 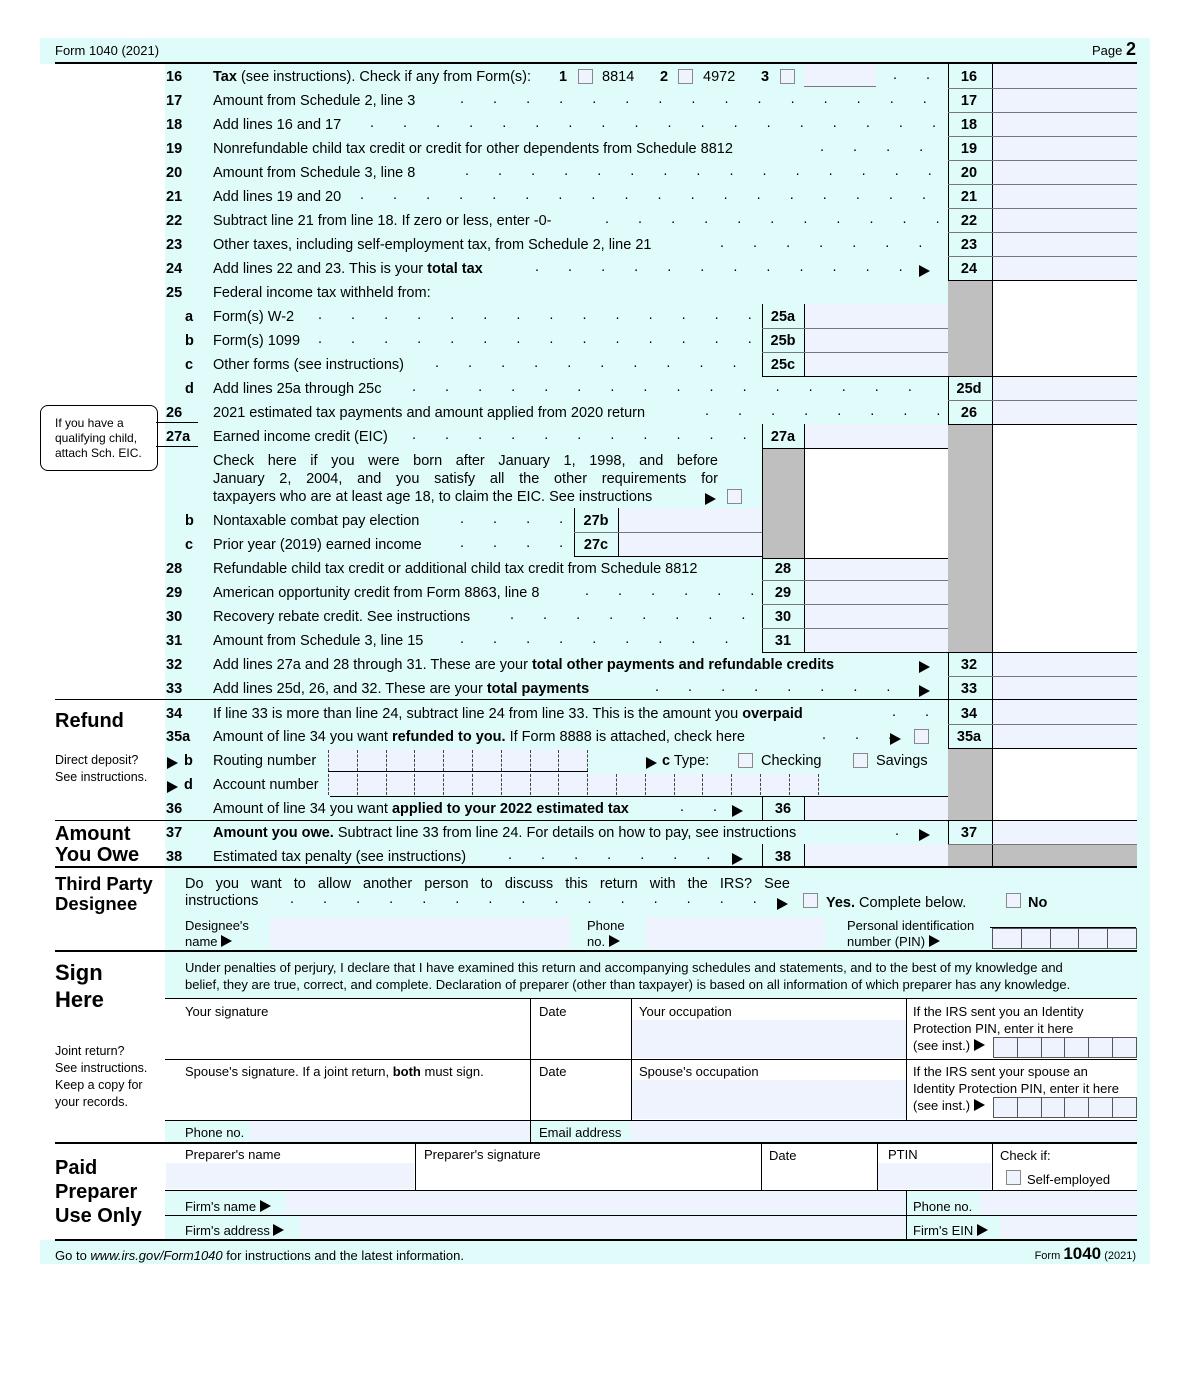 I want to click on email-input, so click(x=884, y=1131).